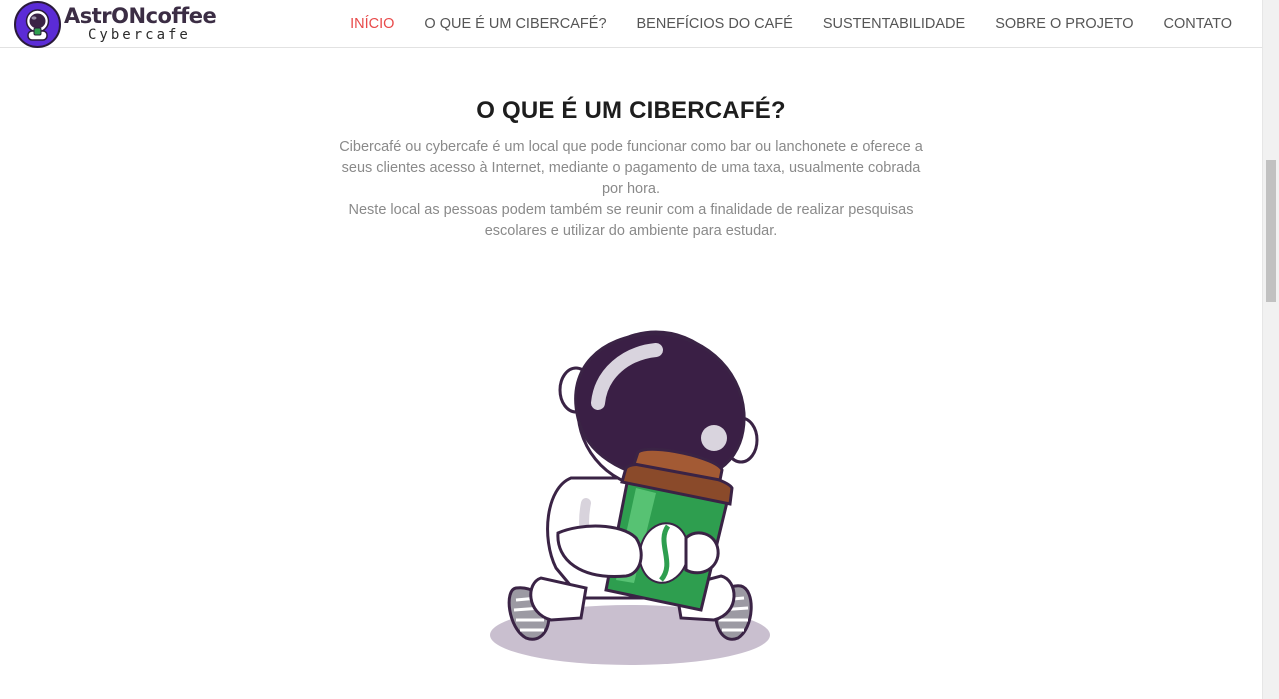  What do you see at coordinates (1064, 24) in the screenshot?
I see `nav-item-sobre-o-projeto: SOBRE O PROJETO` at bounding box center [1064, 24].